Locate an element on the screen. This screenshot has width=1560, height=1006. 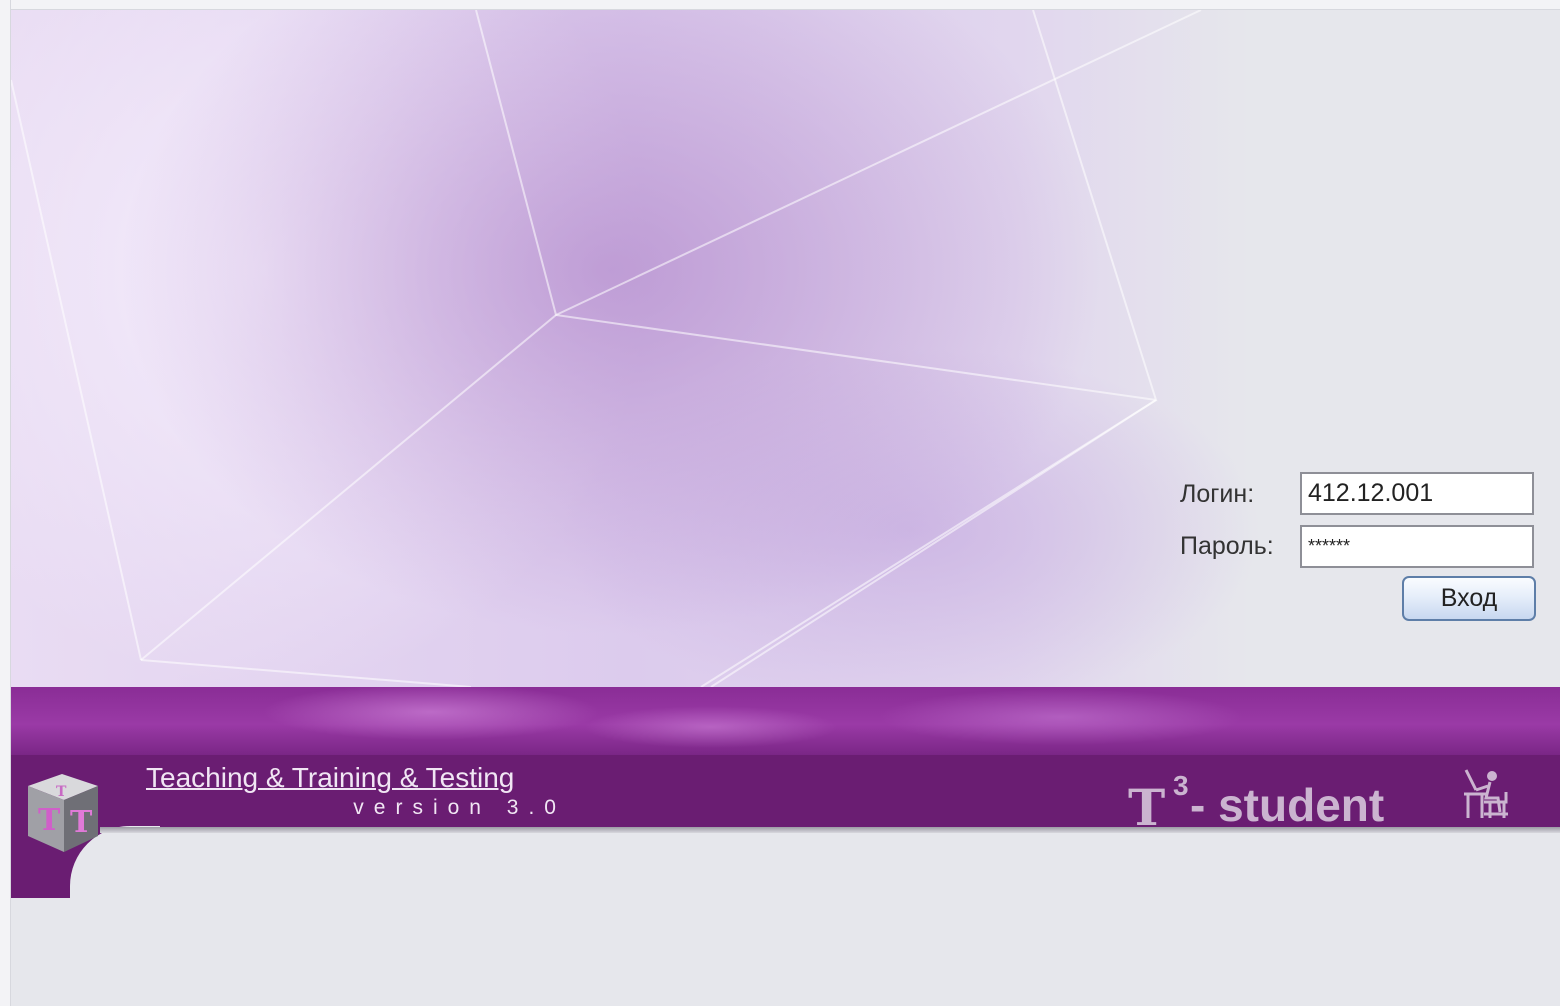
cube-logo-letter-left: T is located at coordinates (49, 820).